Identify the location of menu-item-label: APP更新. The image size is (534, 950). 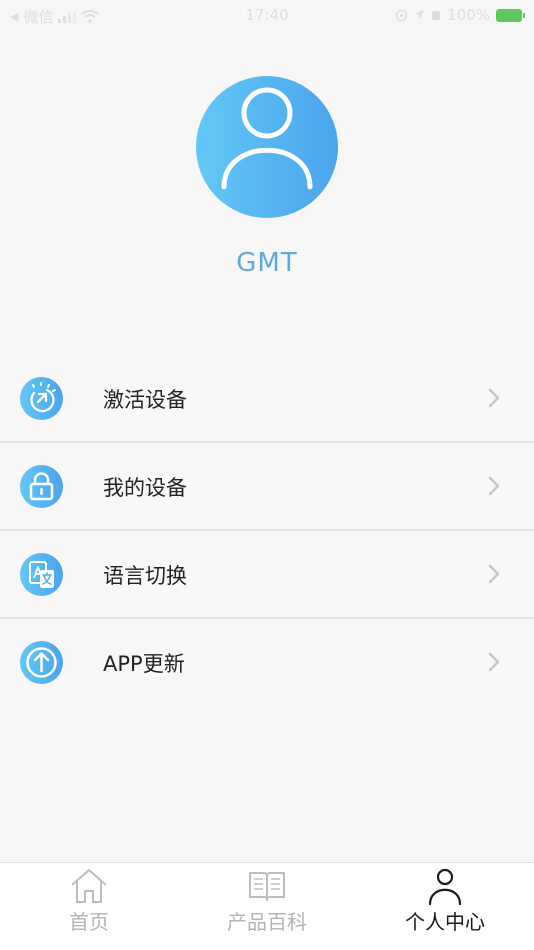
(144, 664).